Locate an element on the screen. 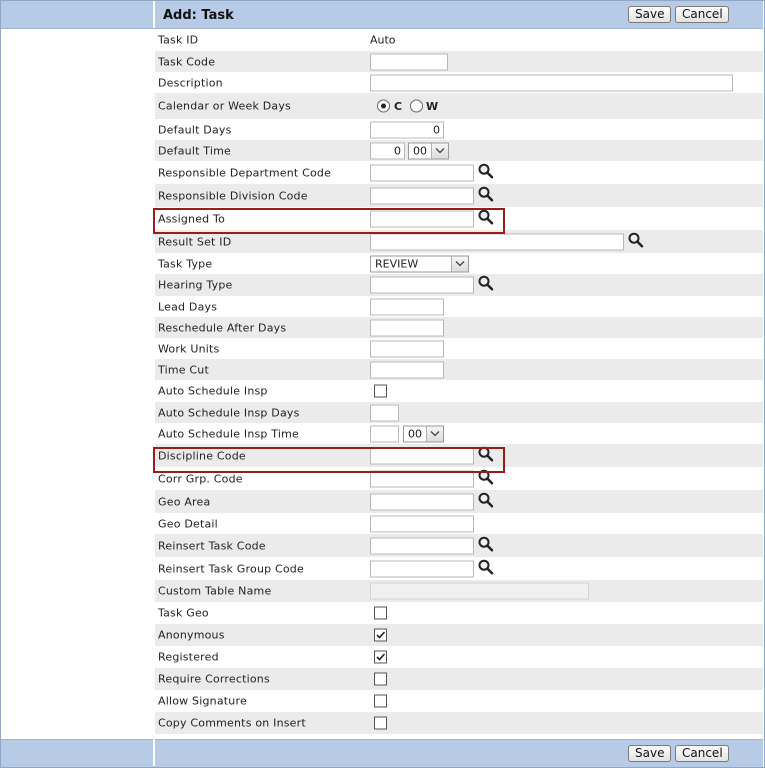  row-discipline: Discipline Code is located at coordinates (459, 455).